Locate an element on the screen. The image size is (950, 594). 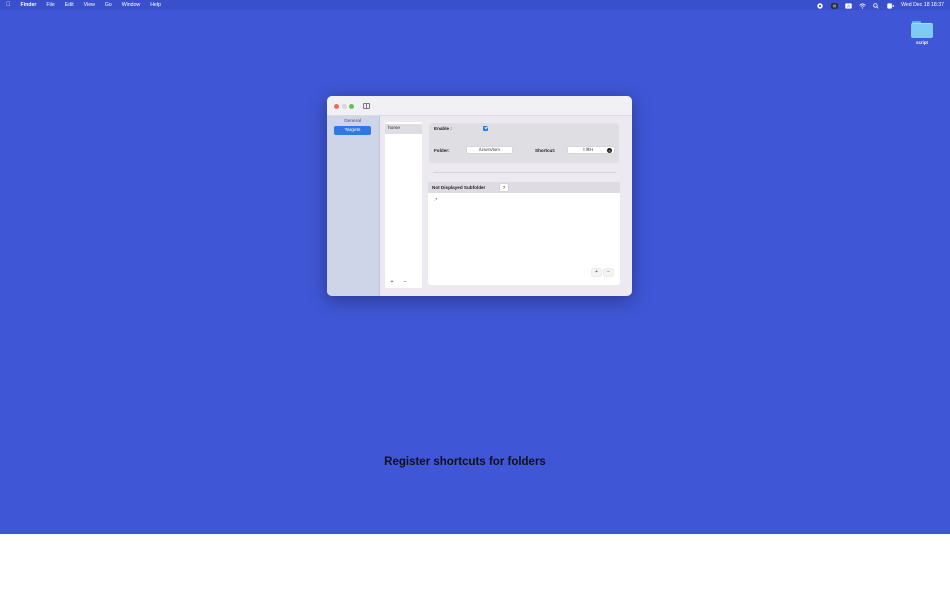
folder-icon is located at coordinates (922, 29).